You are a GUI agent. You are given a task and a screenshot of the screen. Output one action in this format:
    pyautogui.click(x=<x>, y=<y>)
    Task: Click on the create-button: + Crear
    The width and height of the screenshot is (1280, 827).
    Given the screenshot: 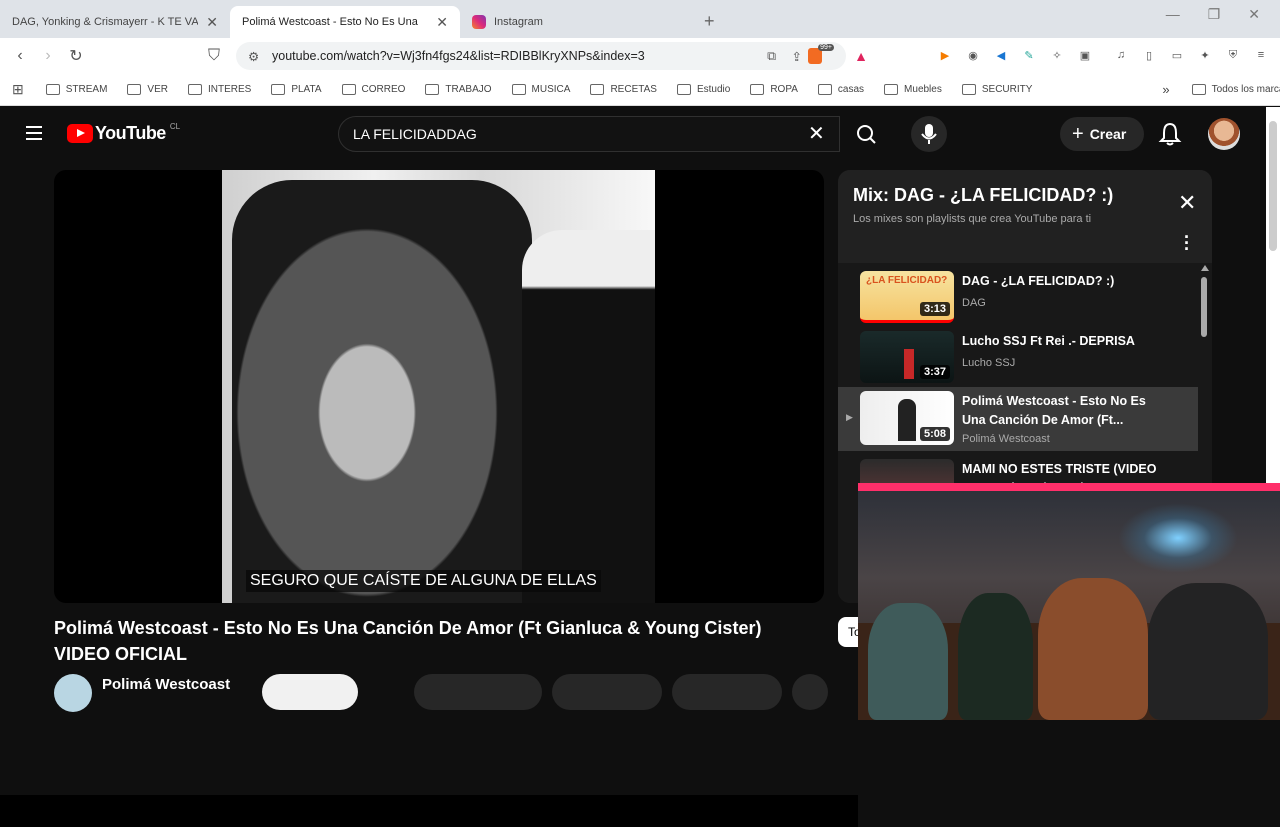 What is the action you would take?
    pyautogui.click(x=1102, y=134)
    